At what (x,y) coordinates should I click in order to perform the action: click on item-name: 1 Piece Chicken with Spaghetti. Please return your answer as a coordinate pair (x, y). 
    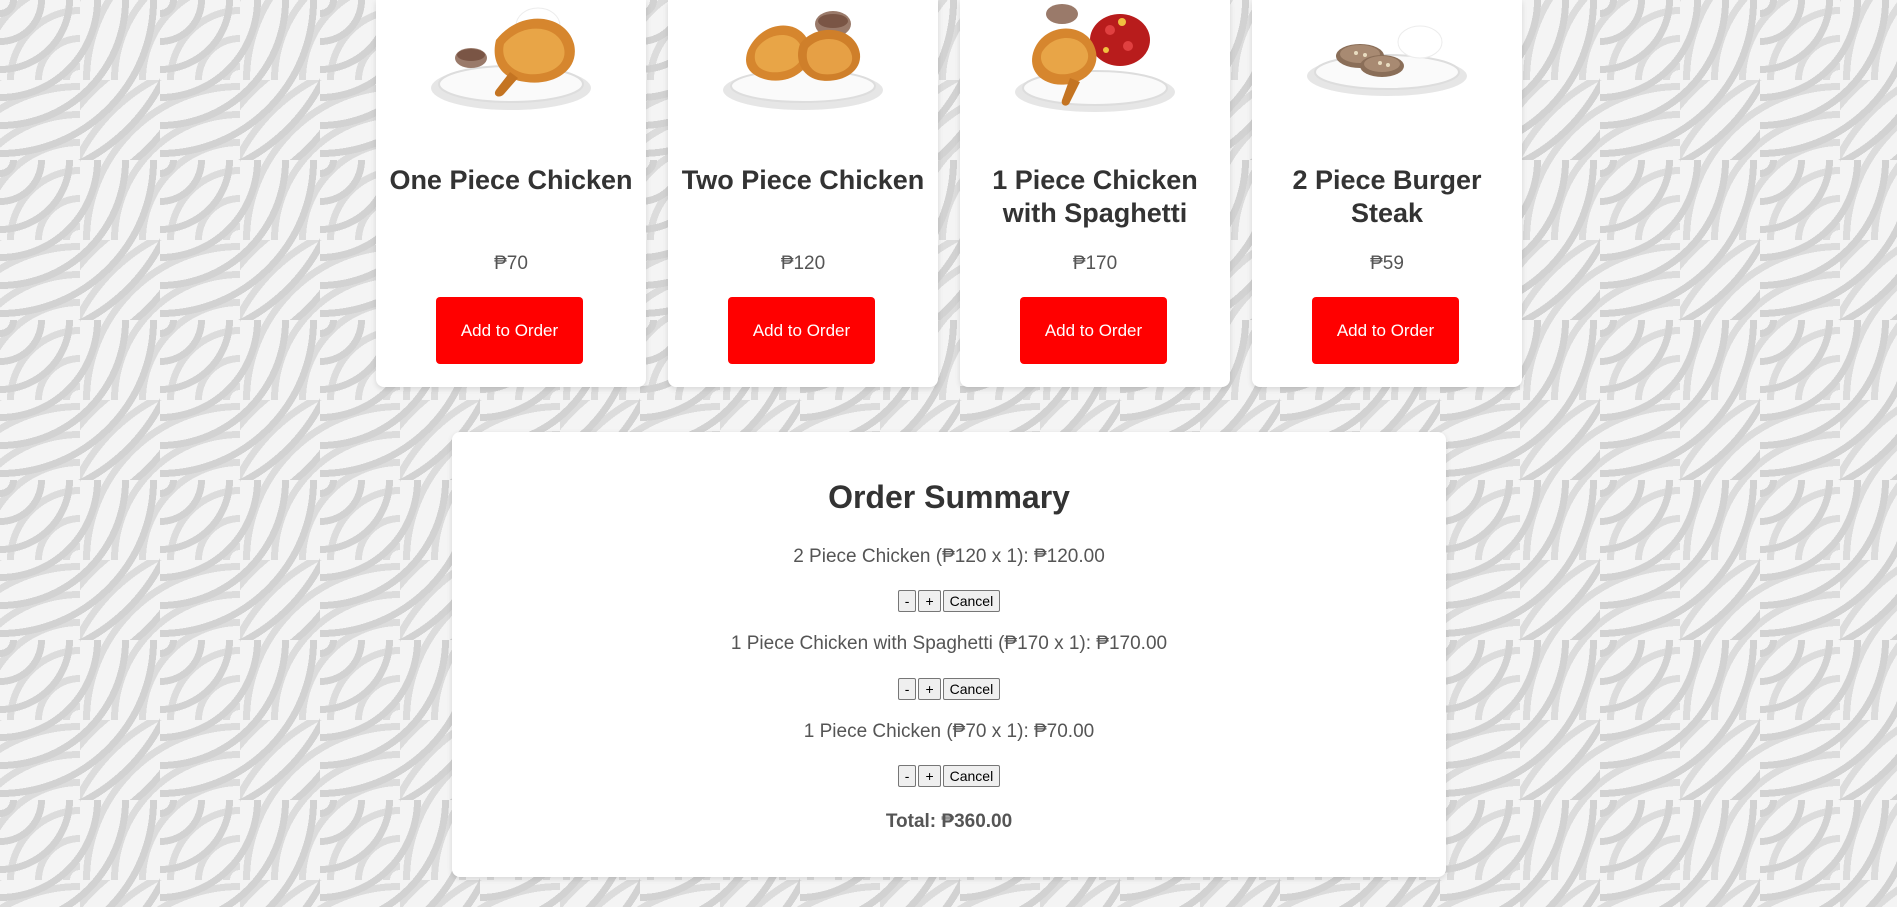
    Looking at the image, I should click on (1095, 196).